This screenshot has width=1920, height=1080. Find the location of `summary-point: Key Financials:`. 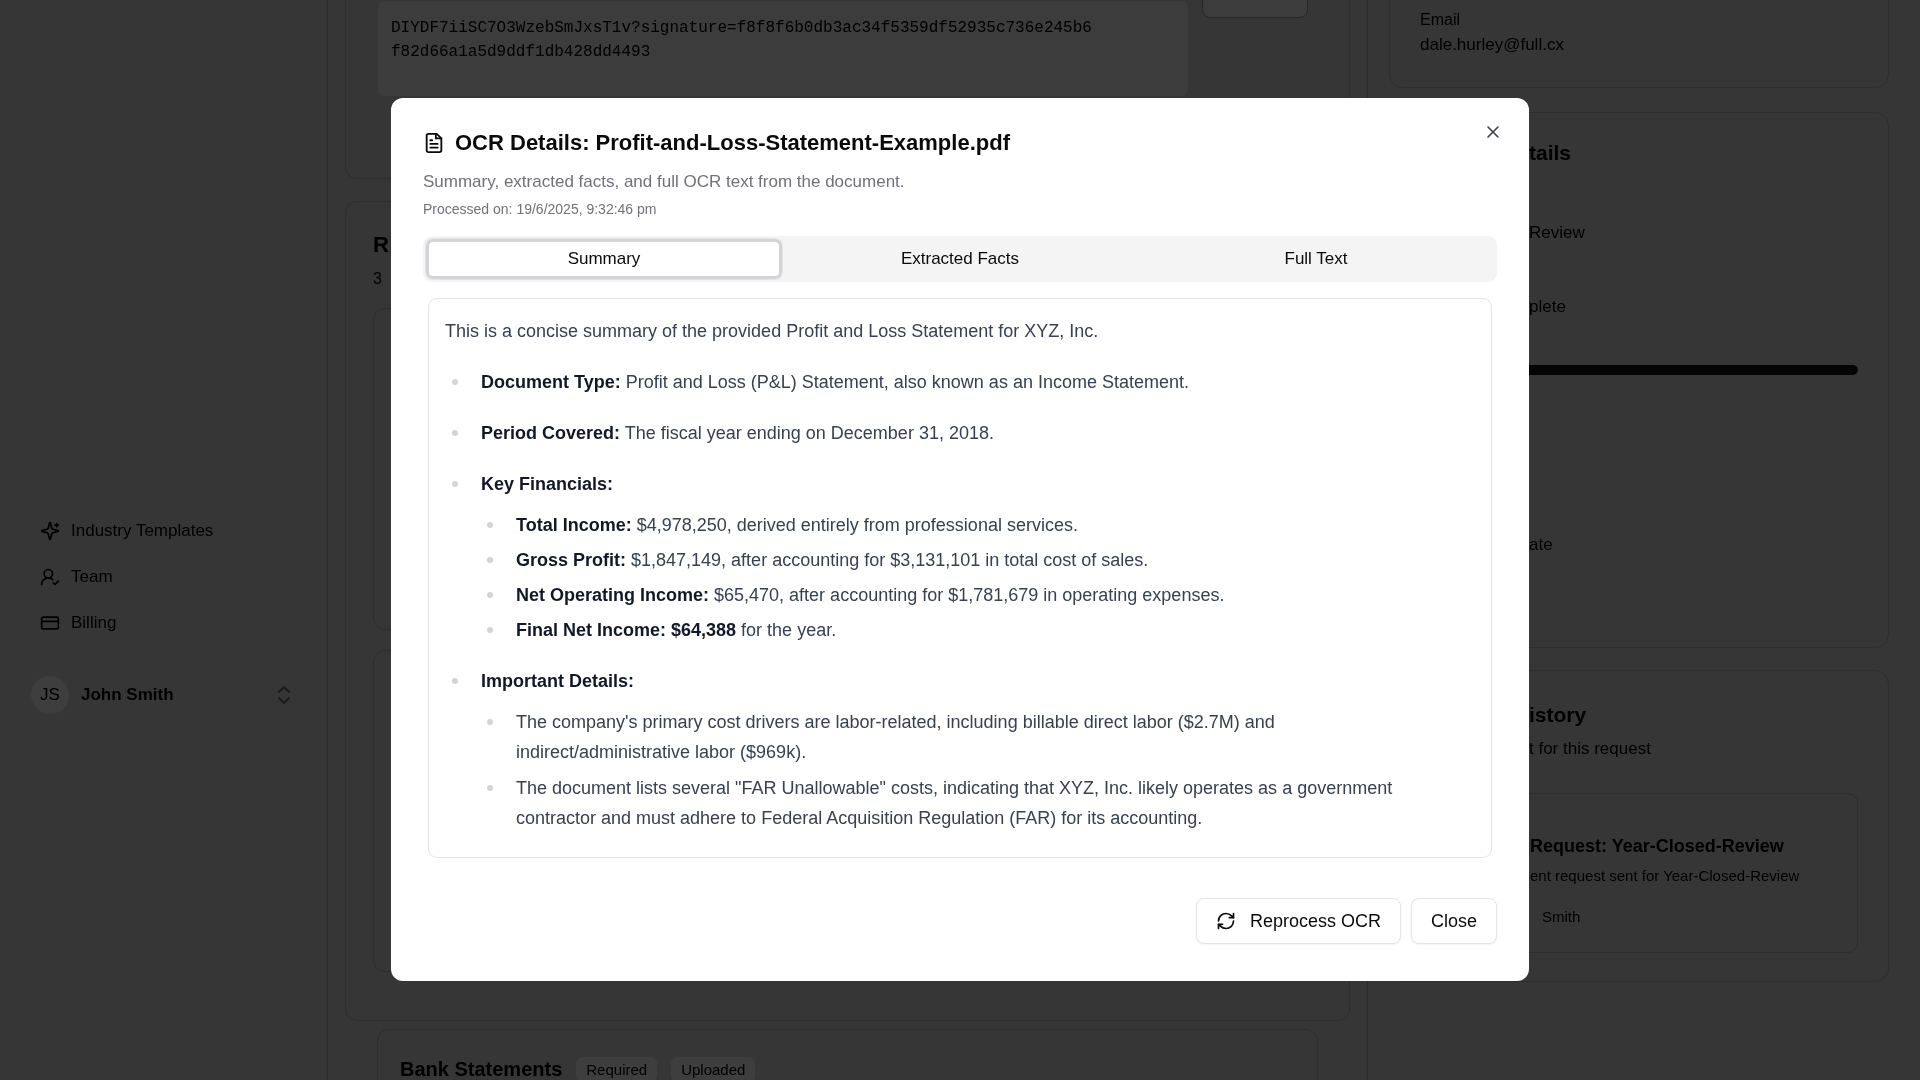

summary-point: Key Financials: is located at coordinates (547, 484).